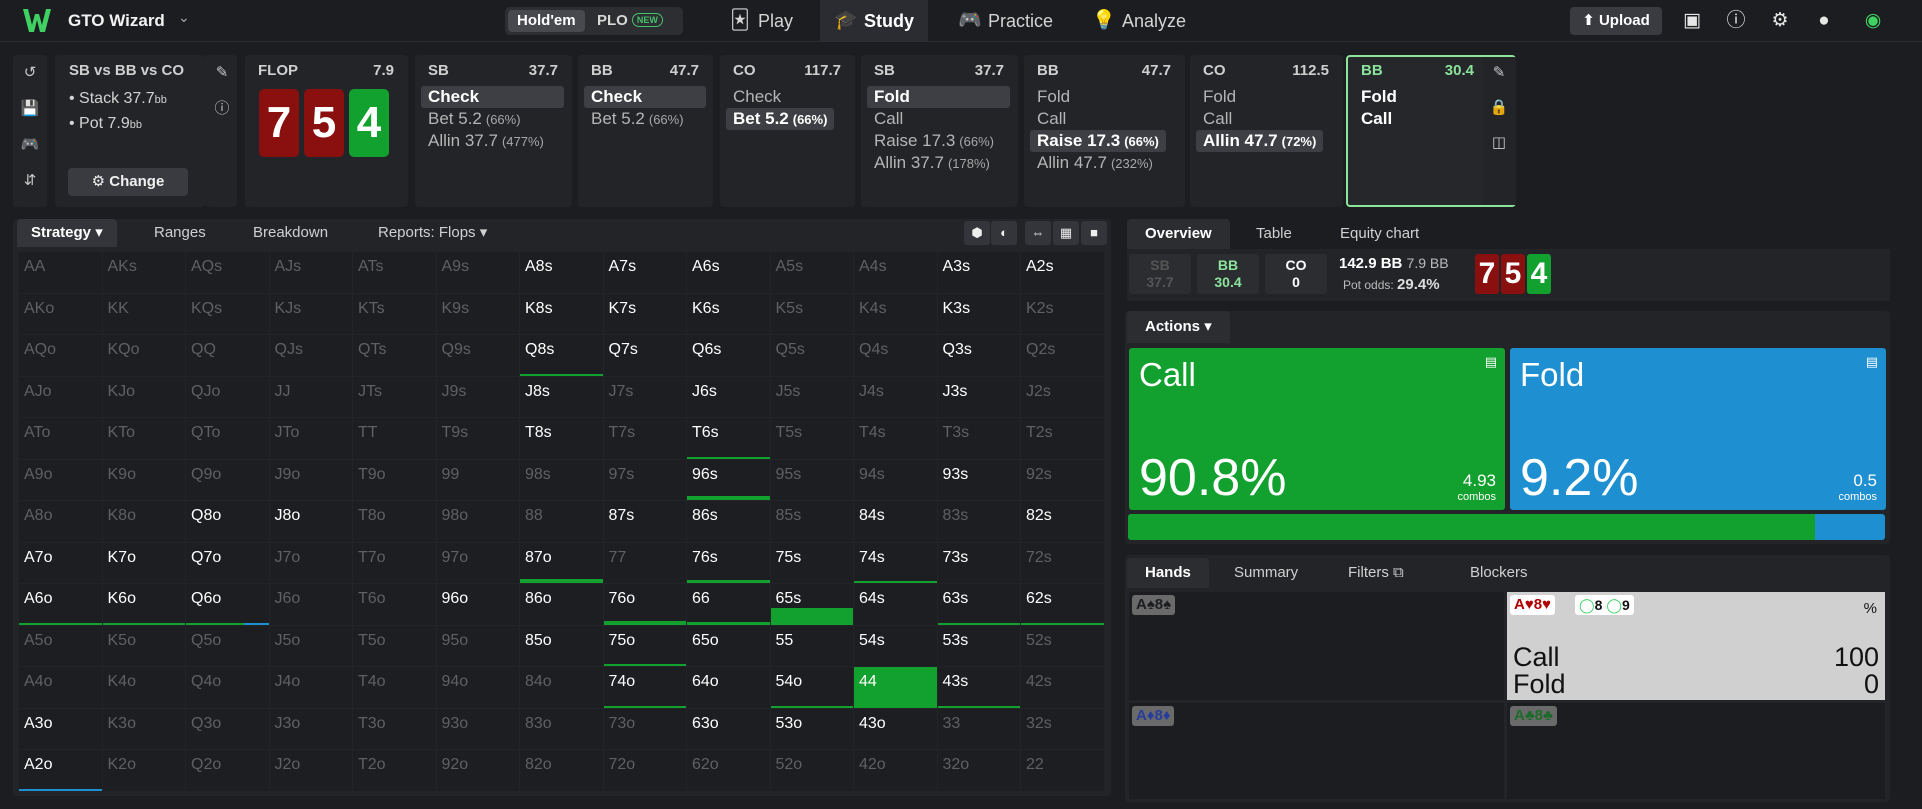 The width and height of the screenshot is (1922, 809). Describe the element at coordinates (1094, 233) in the screenshot. I see `square-icon: ■` at that location.